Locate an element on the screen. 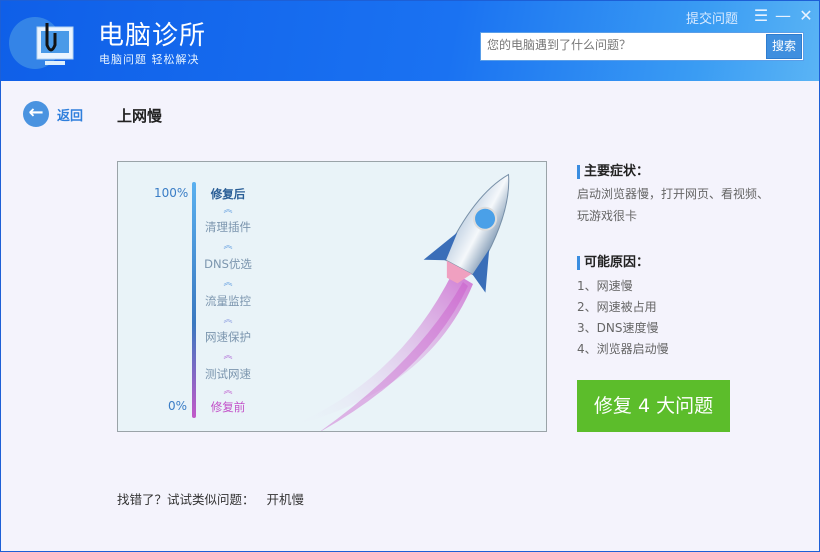 The image size is (820, 552). step-item: 测试网速 is located at coordinates (228, 374).